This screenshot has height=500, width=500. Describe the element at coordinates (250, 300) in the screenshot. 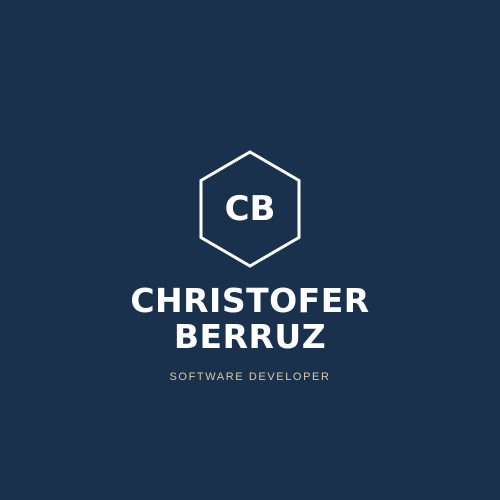

I see `brand-name-line-1: CHRISTOFER` at that location.